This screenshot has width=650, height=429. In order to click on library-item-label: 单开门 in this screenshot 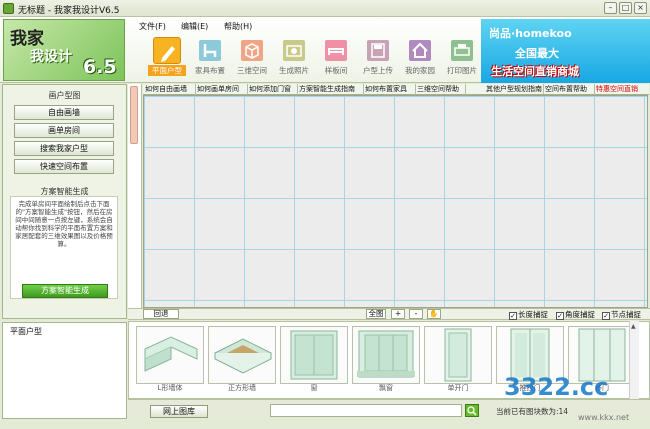, I will do `click(458, 388)`.